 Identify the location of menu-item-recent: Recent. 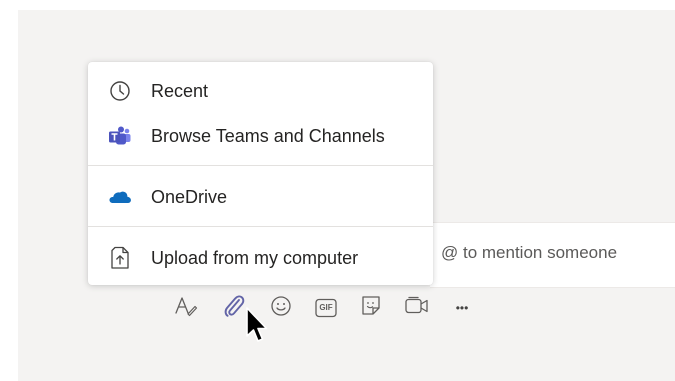
(260, 91).